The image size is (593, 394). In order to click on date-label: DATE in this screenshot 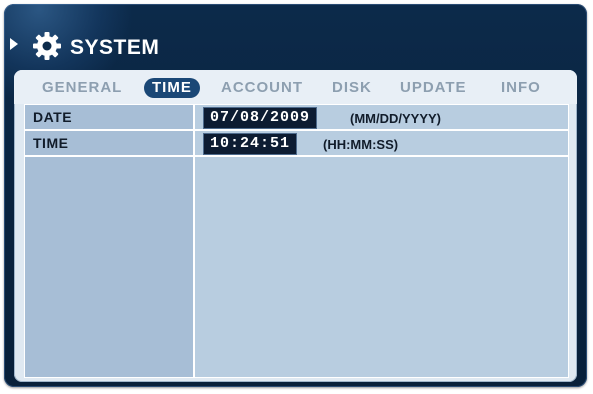, I will do `click(53, 117)`.